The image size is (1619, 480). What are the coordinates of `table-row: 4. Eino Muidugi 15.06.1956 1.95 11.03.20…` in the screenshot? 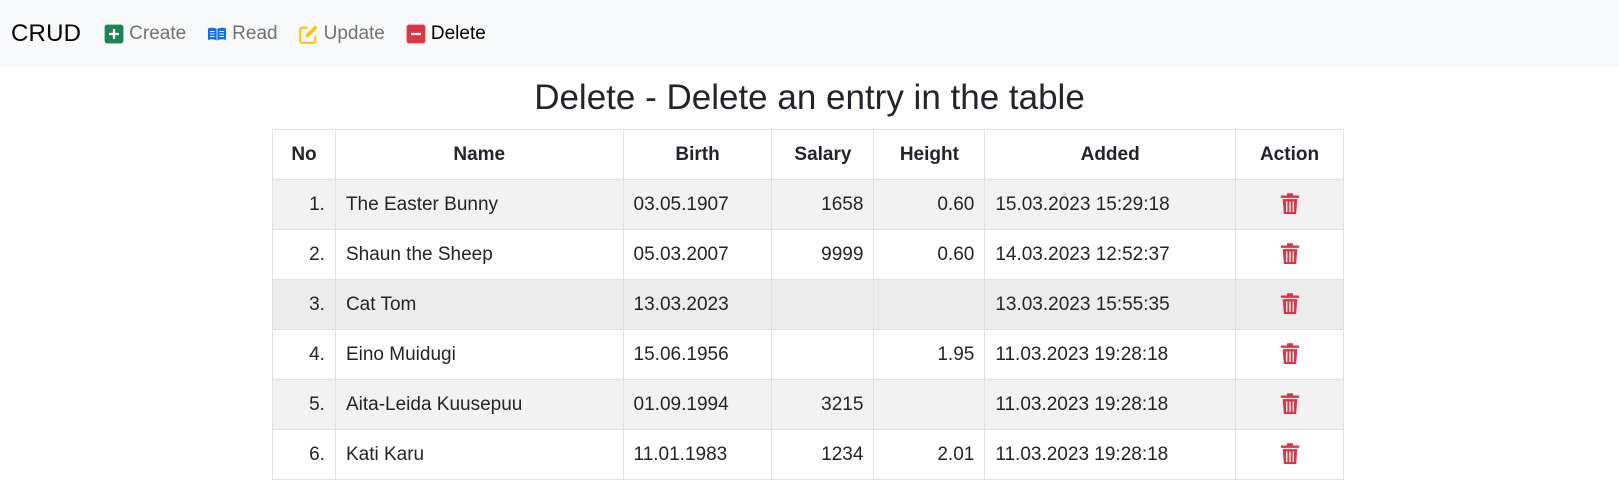 It's located at (808, 354).